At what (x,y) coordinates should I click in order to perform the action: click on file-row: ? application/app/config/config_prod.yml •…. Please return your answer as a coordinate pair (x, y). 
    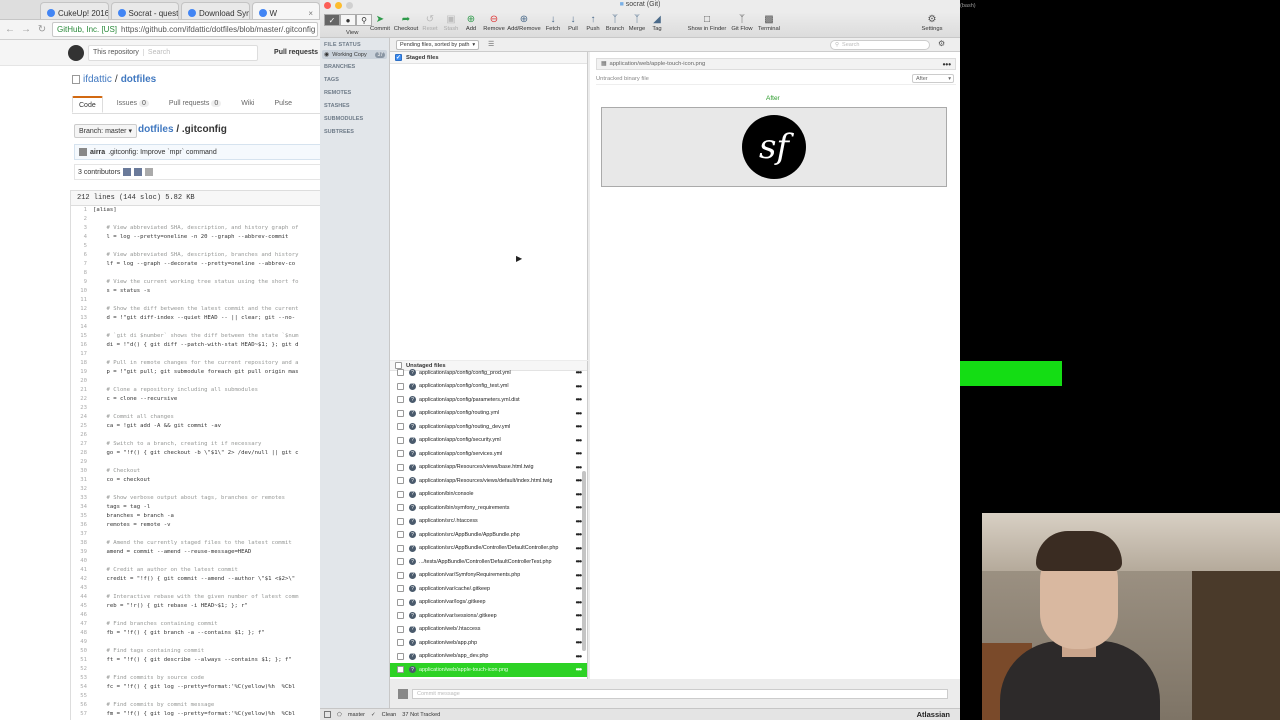
    Looking at the image, I should click on (488, 373).